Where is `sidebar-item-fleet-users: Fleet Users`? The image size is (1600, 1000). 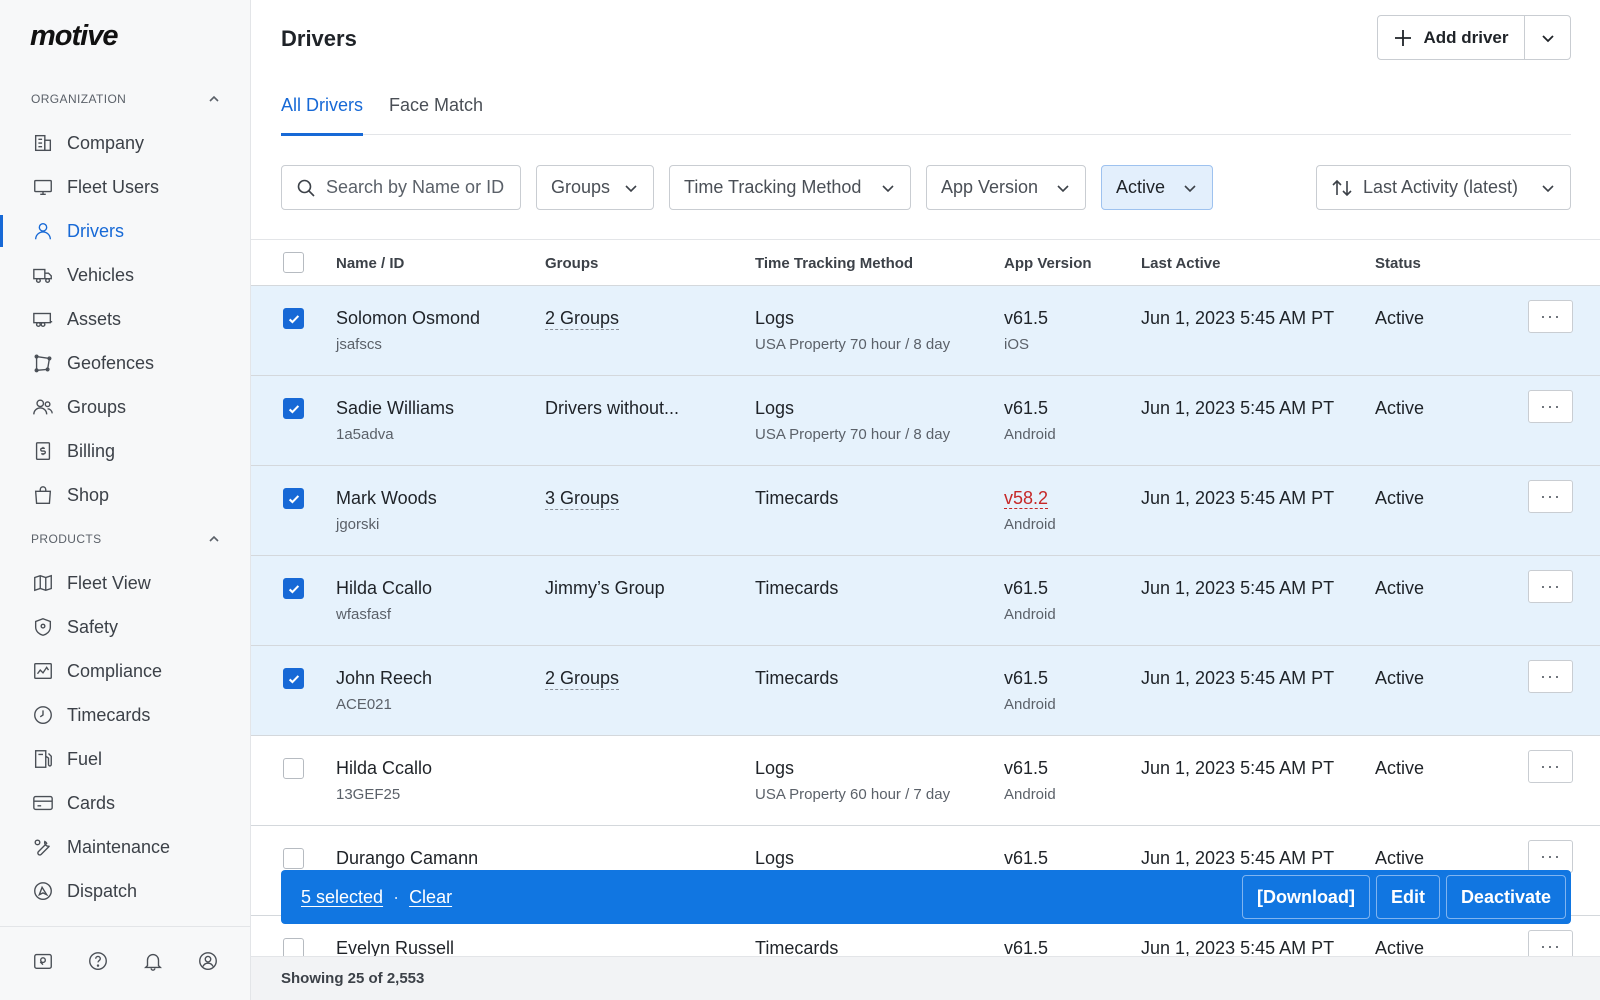 sidebar-item-fleet-users: Fleet Users is located at coordinates (125, 187).